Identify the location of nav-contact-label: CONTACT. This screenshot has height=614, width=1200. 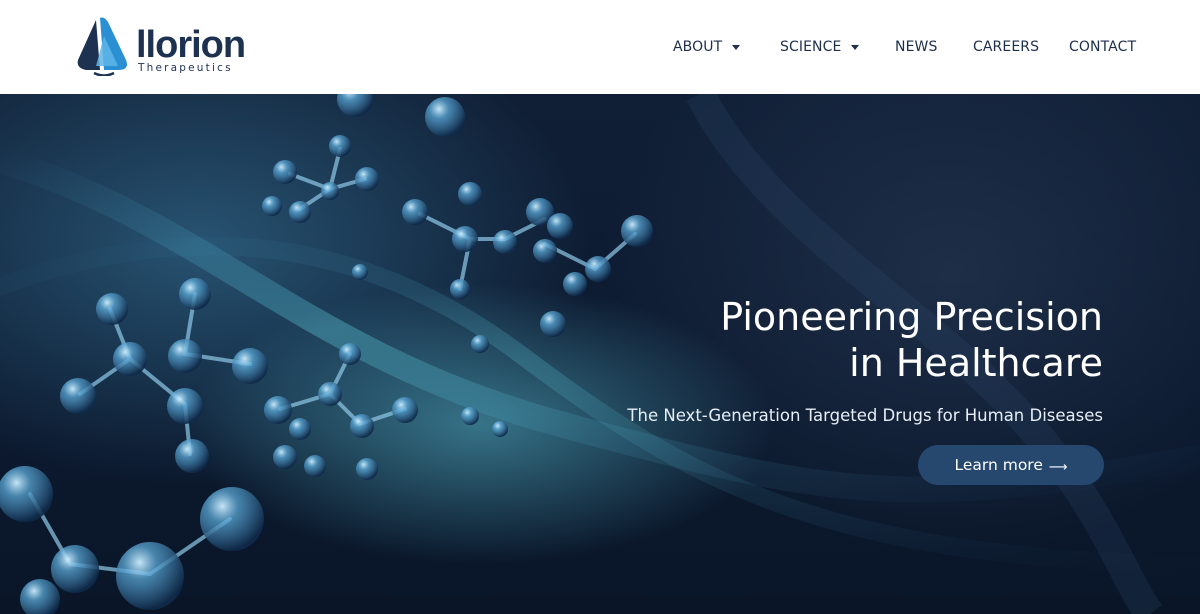
(1103, 47).